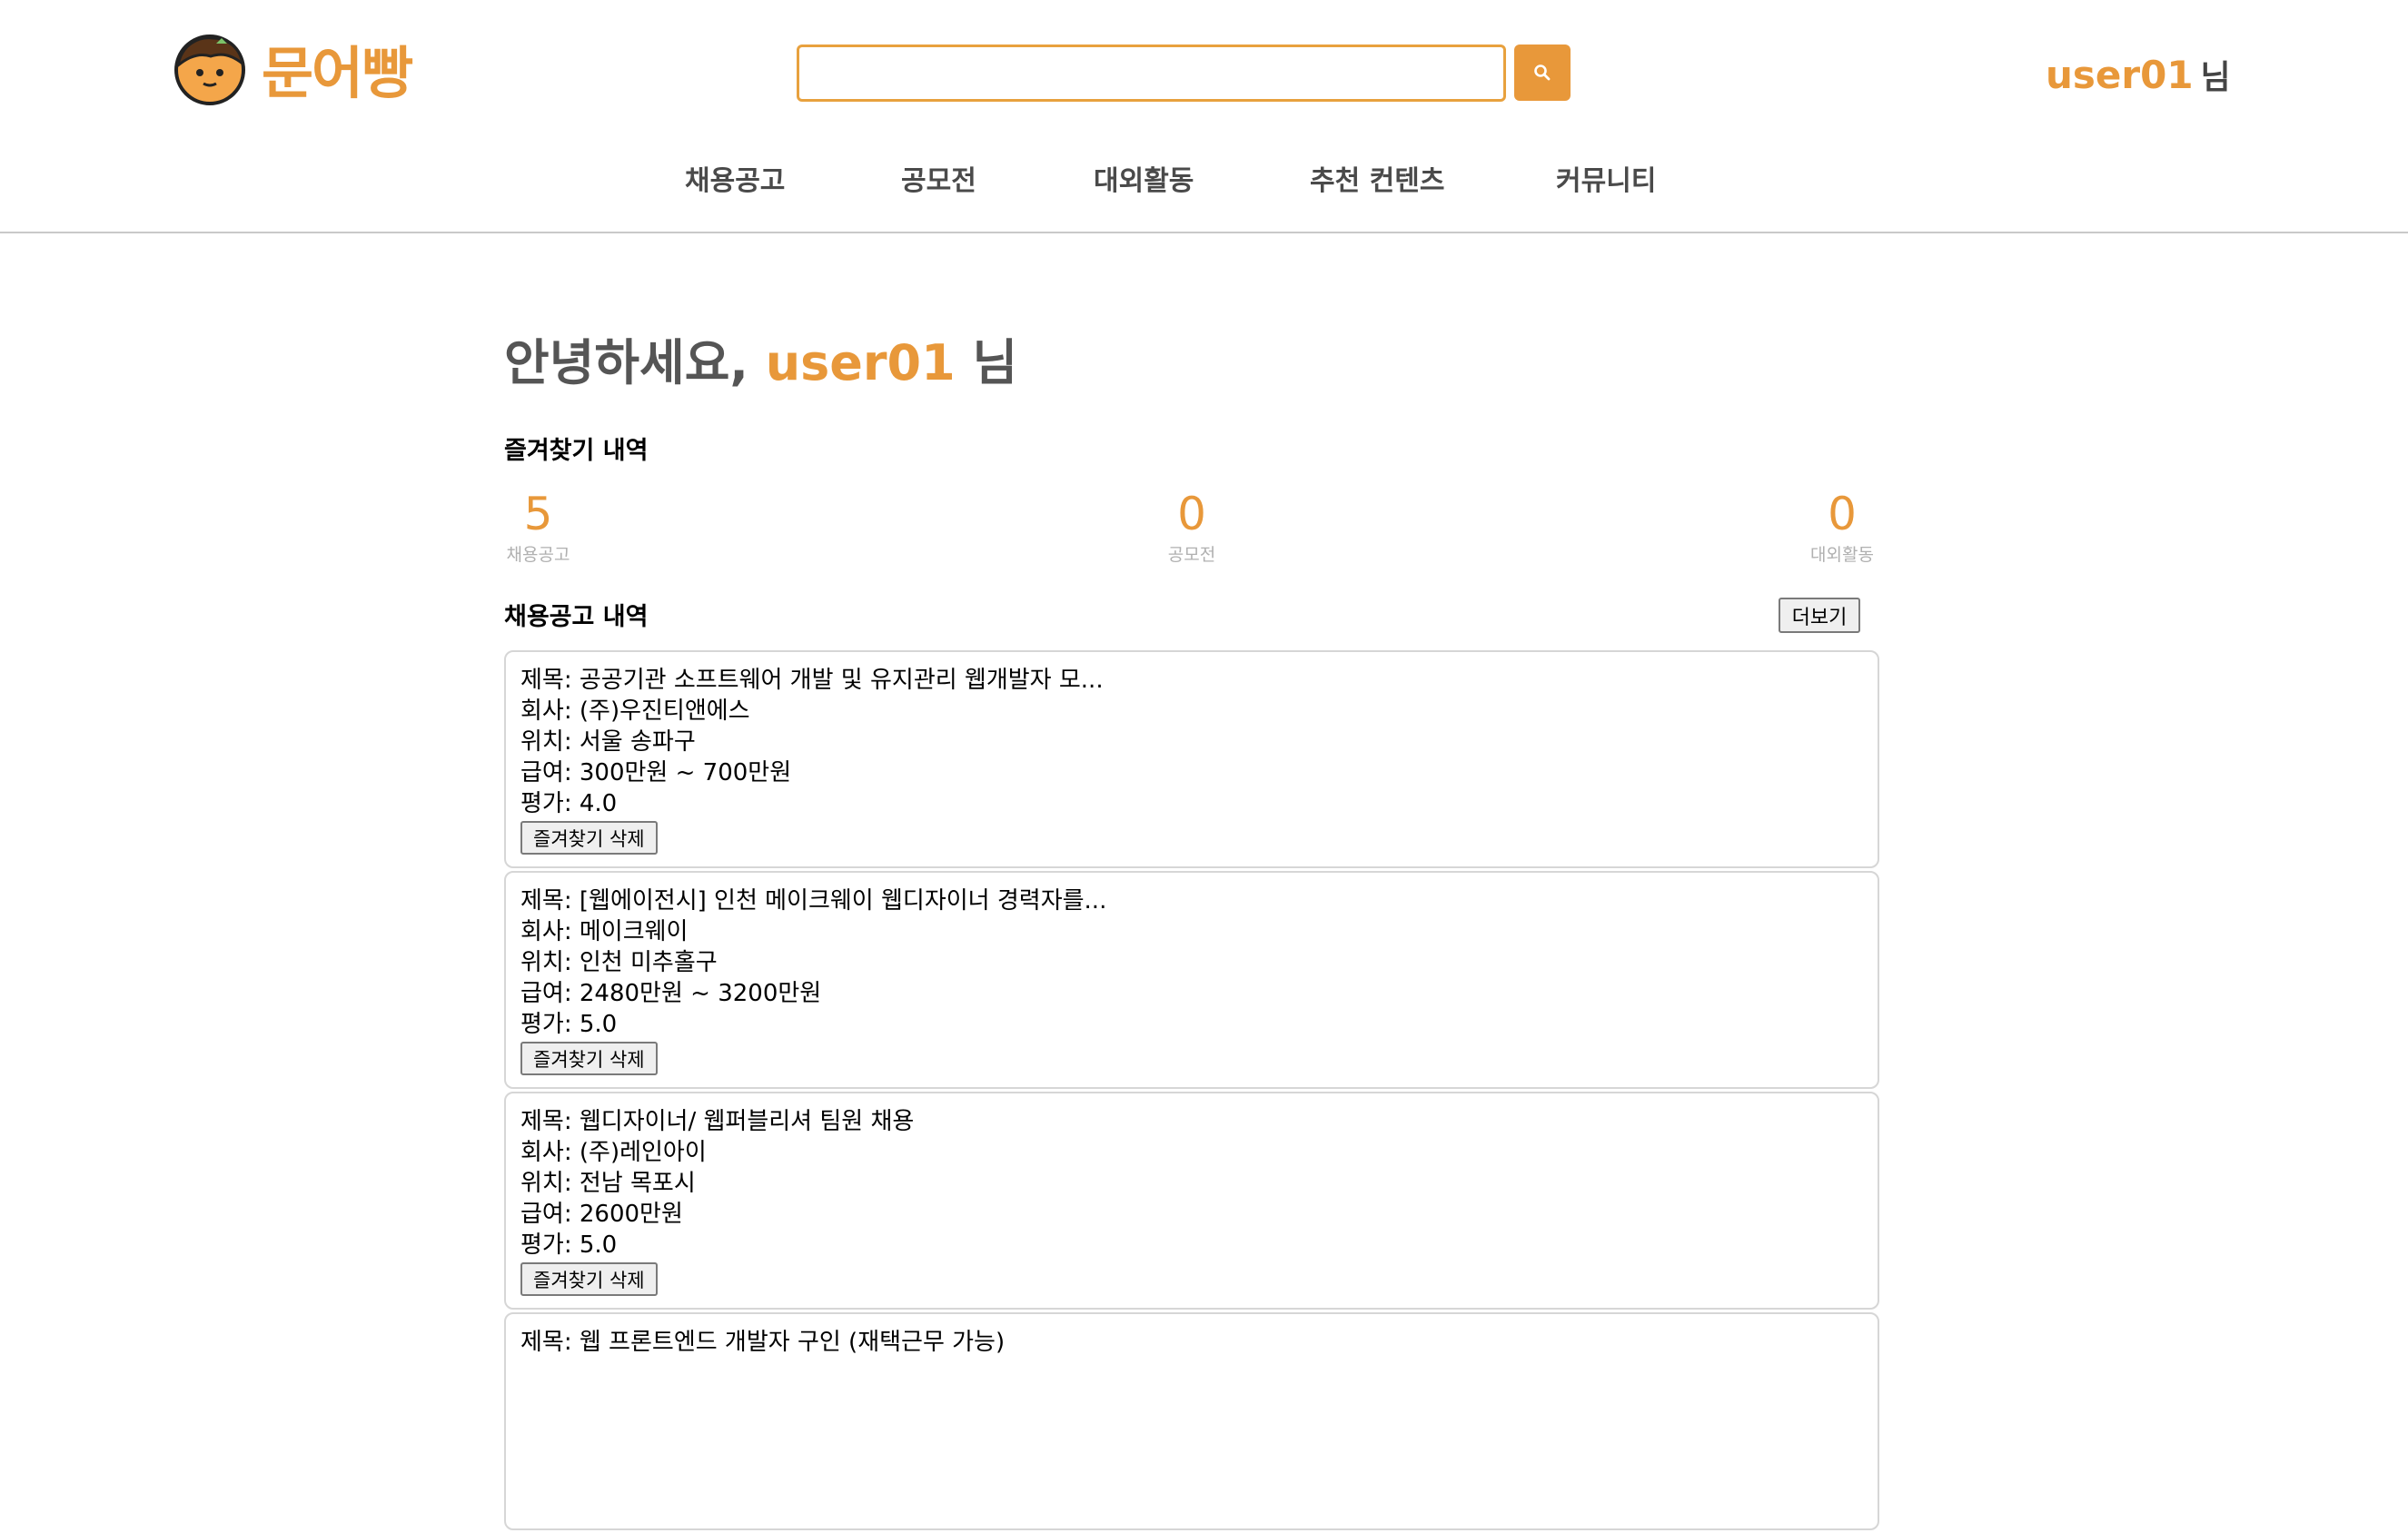  I want to click on search-button, so click(1542, 73).